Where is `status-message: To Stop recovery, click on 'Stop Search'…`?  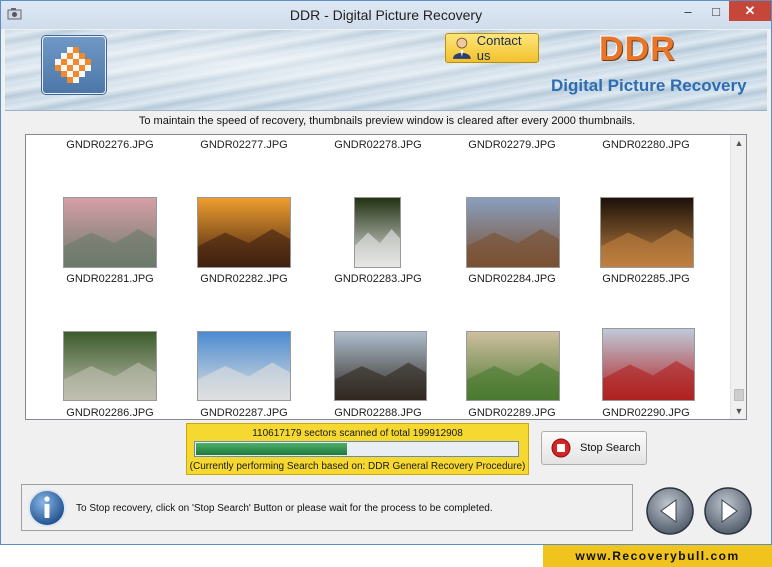 status-message: To Stop recovery, click on 'Stop Search'… is located at coordinates (284, 508).